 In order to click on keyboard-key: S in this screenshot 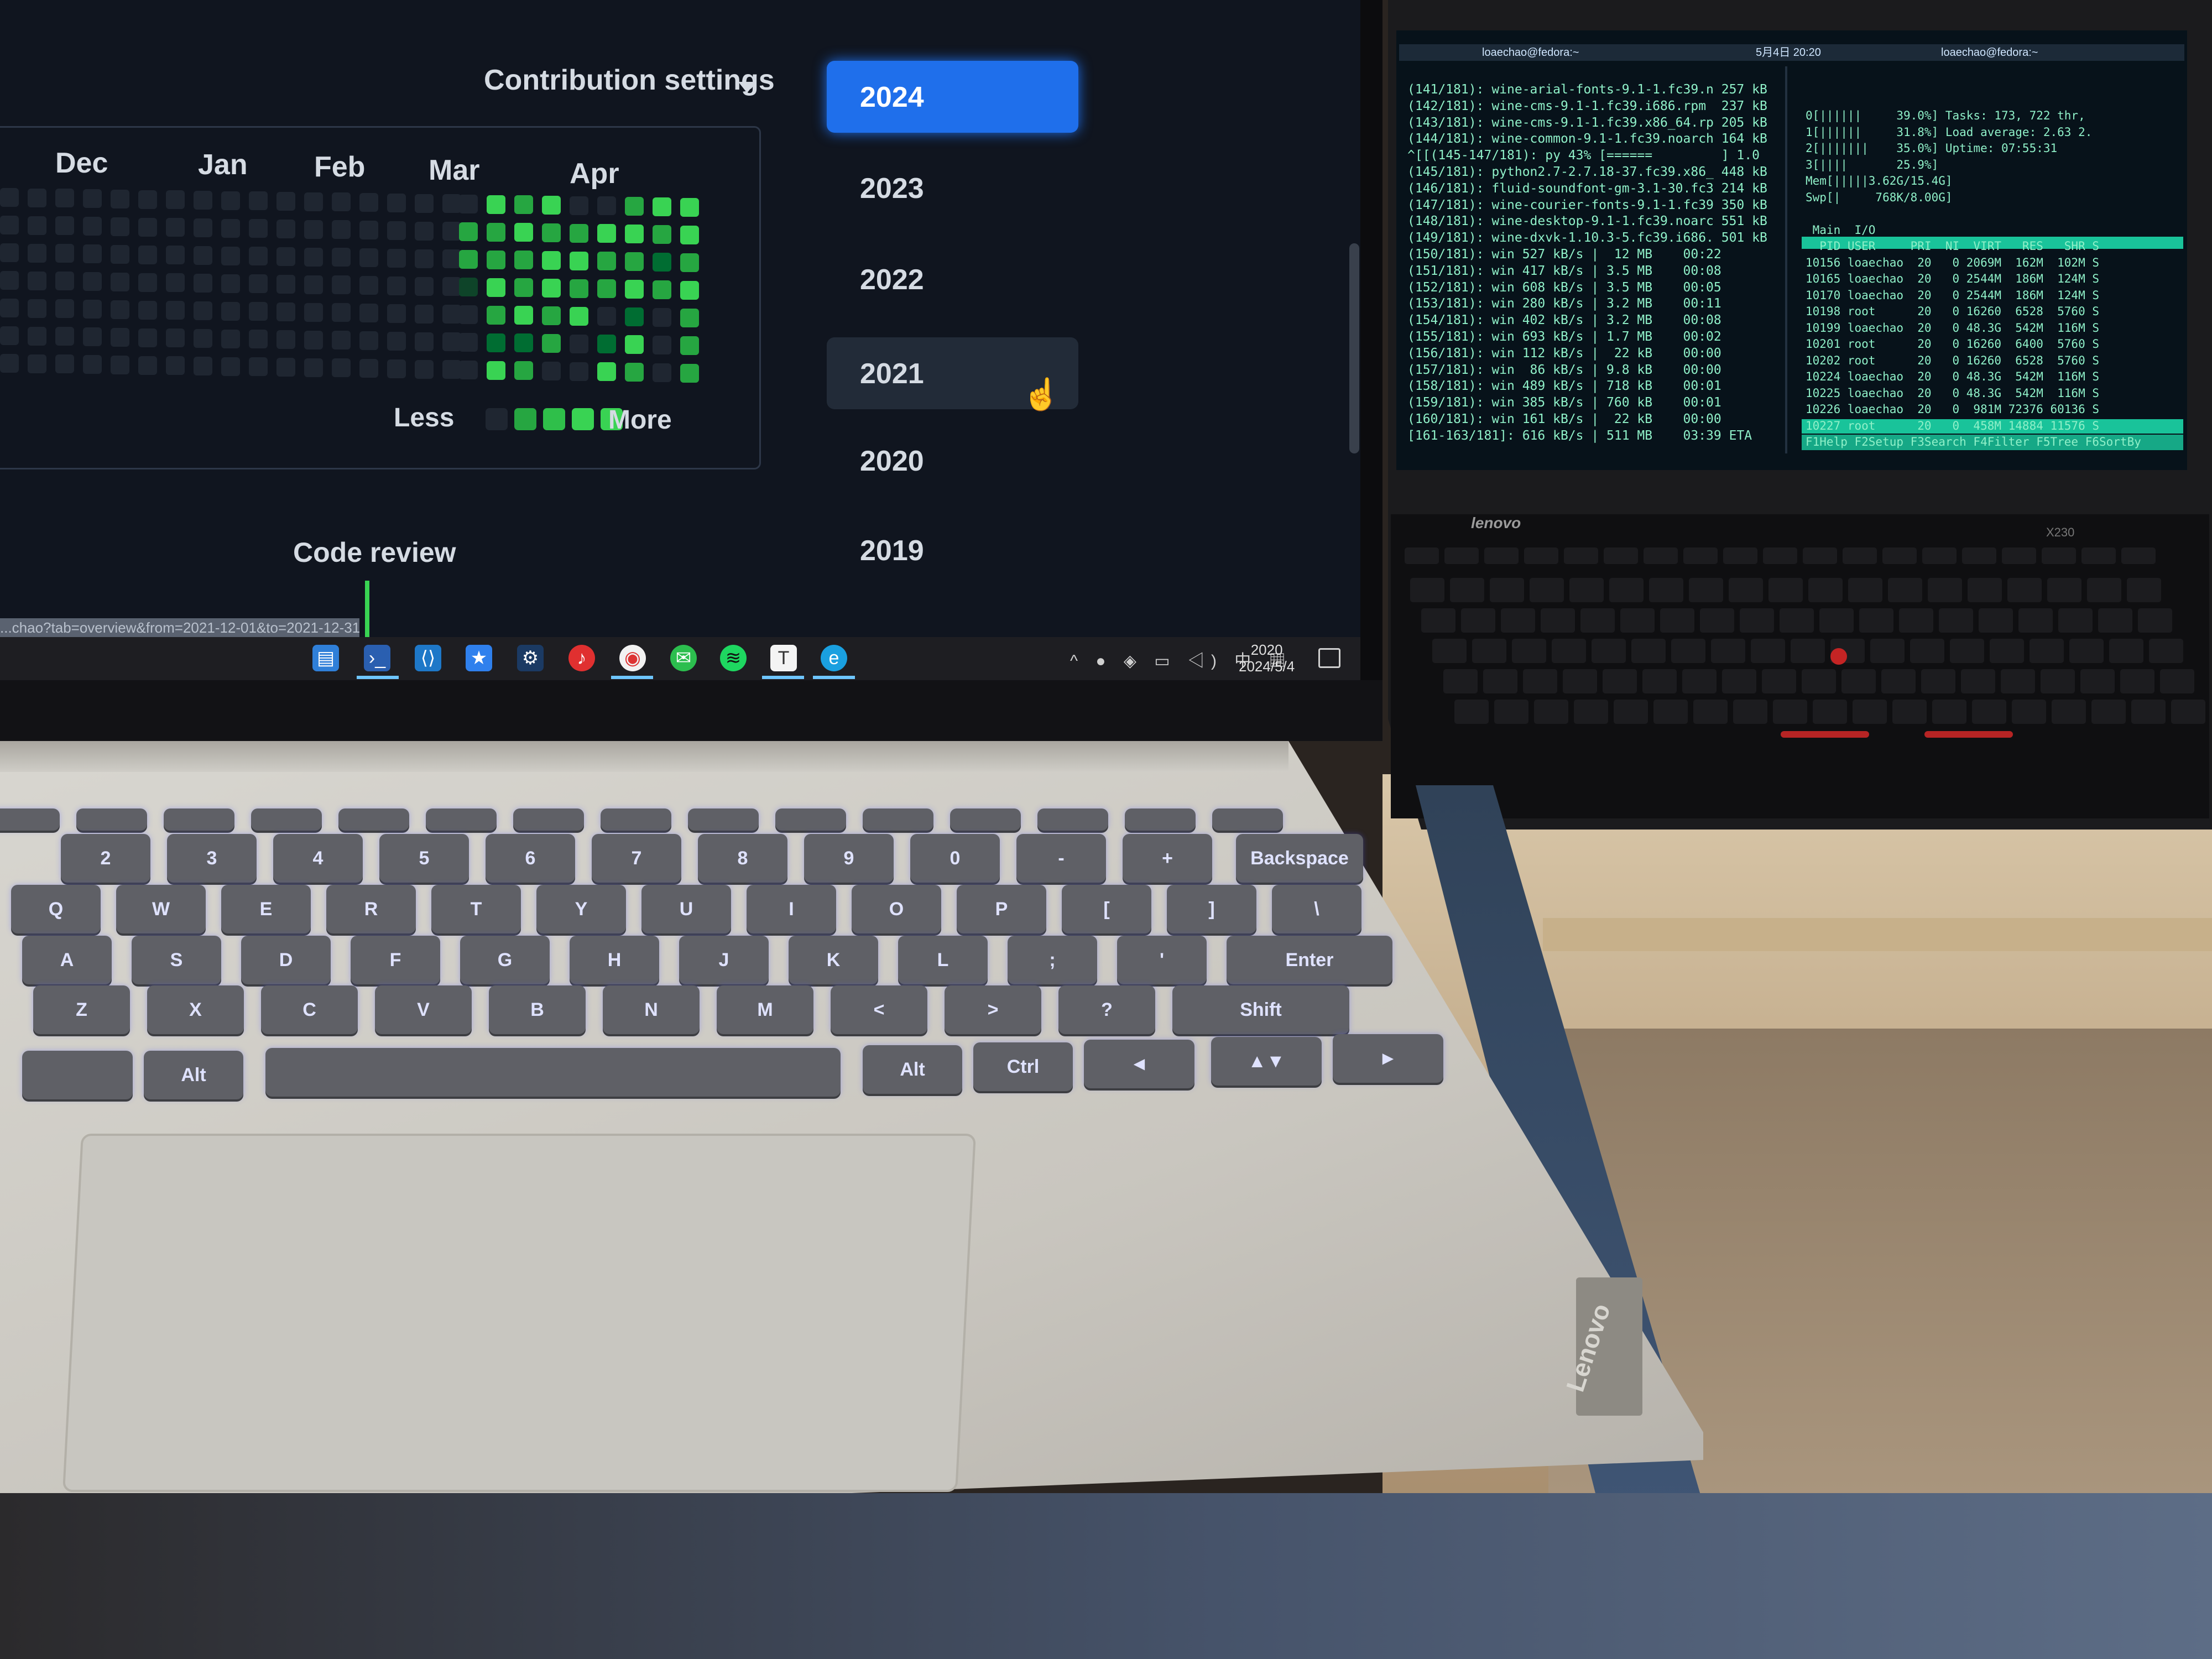, I will do `click(177, 960)`.